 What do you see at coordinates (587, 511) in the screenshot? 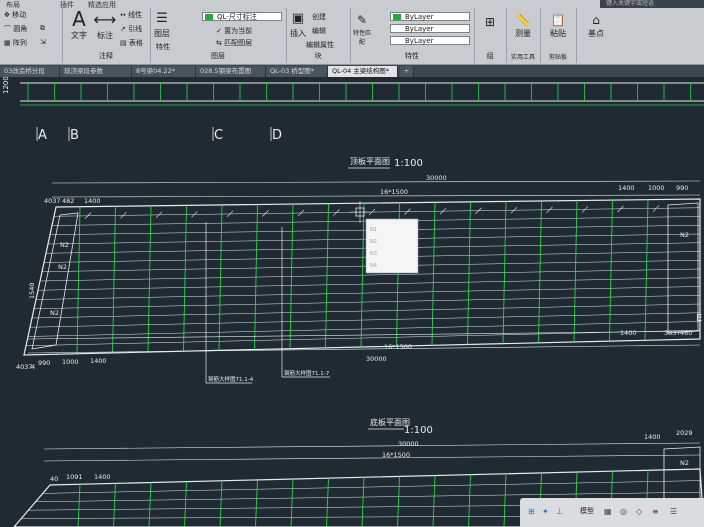
I see `model-label: 模型` at bounding box center [587, 511].